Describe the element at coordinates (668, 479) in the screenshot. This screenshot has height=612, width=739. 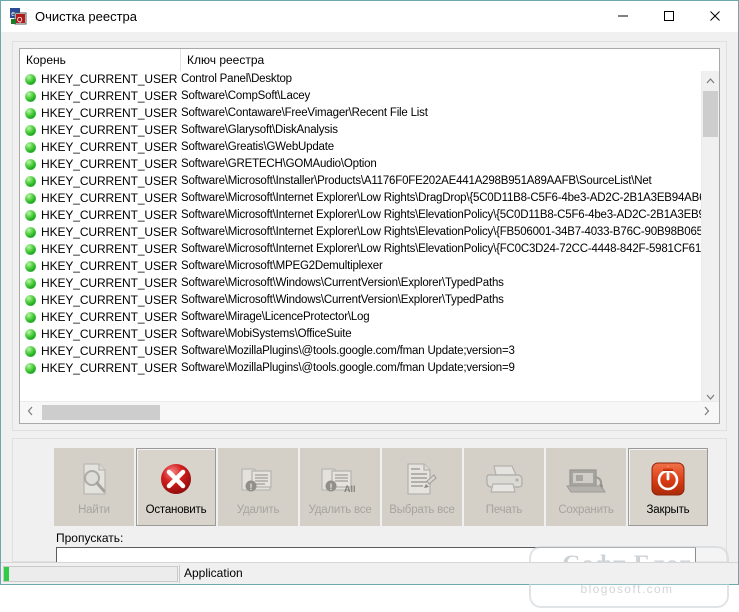
I see `power-icon` at that location.